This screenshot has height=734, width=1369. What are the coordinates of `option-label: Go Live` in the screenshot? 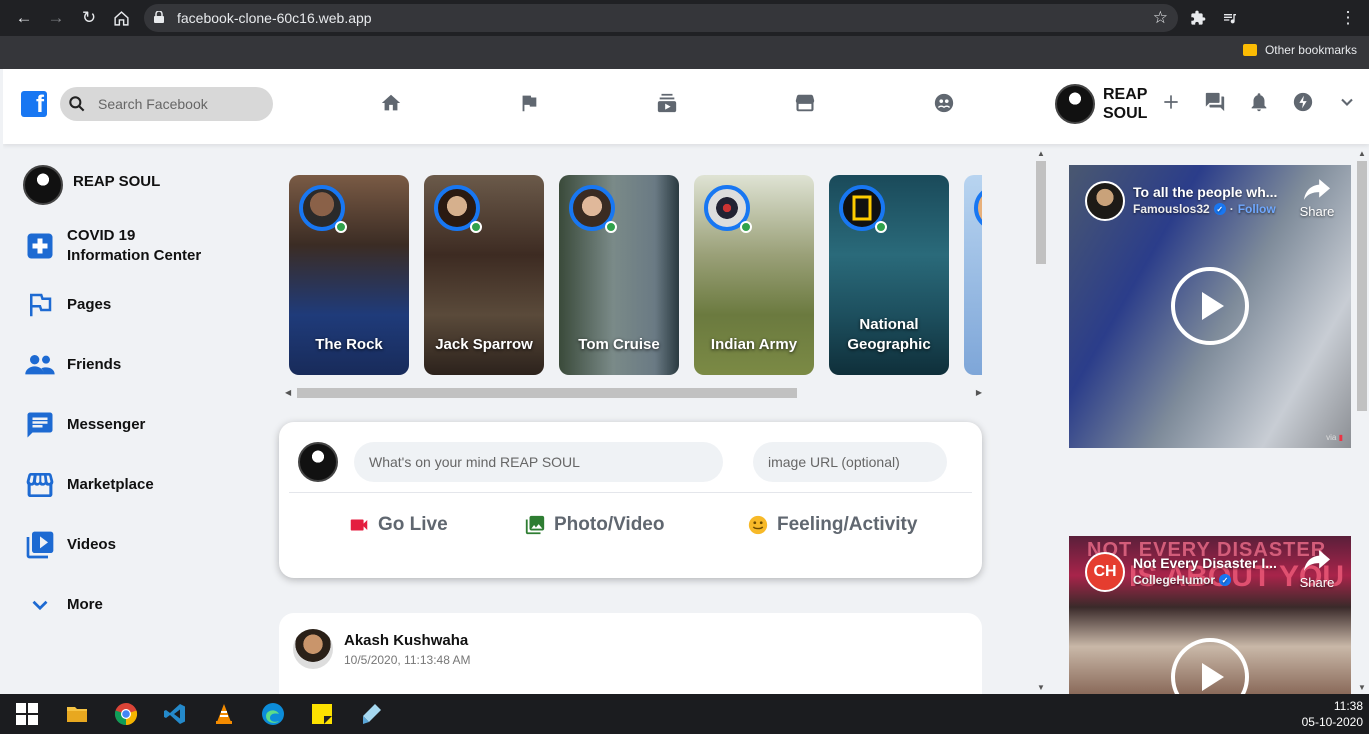 It's located at (413, 524).